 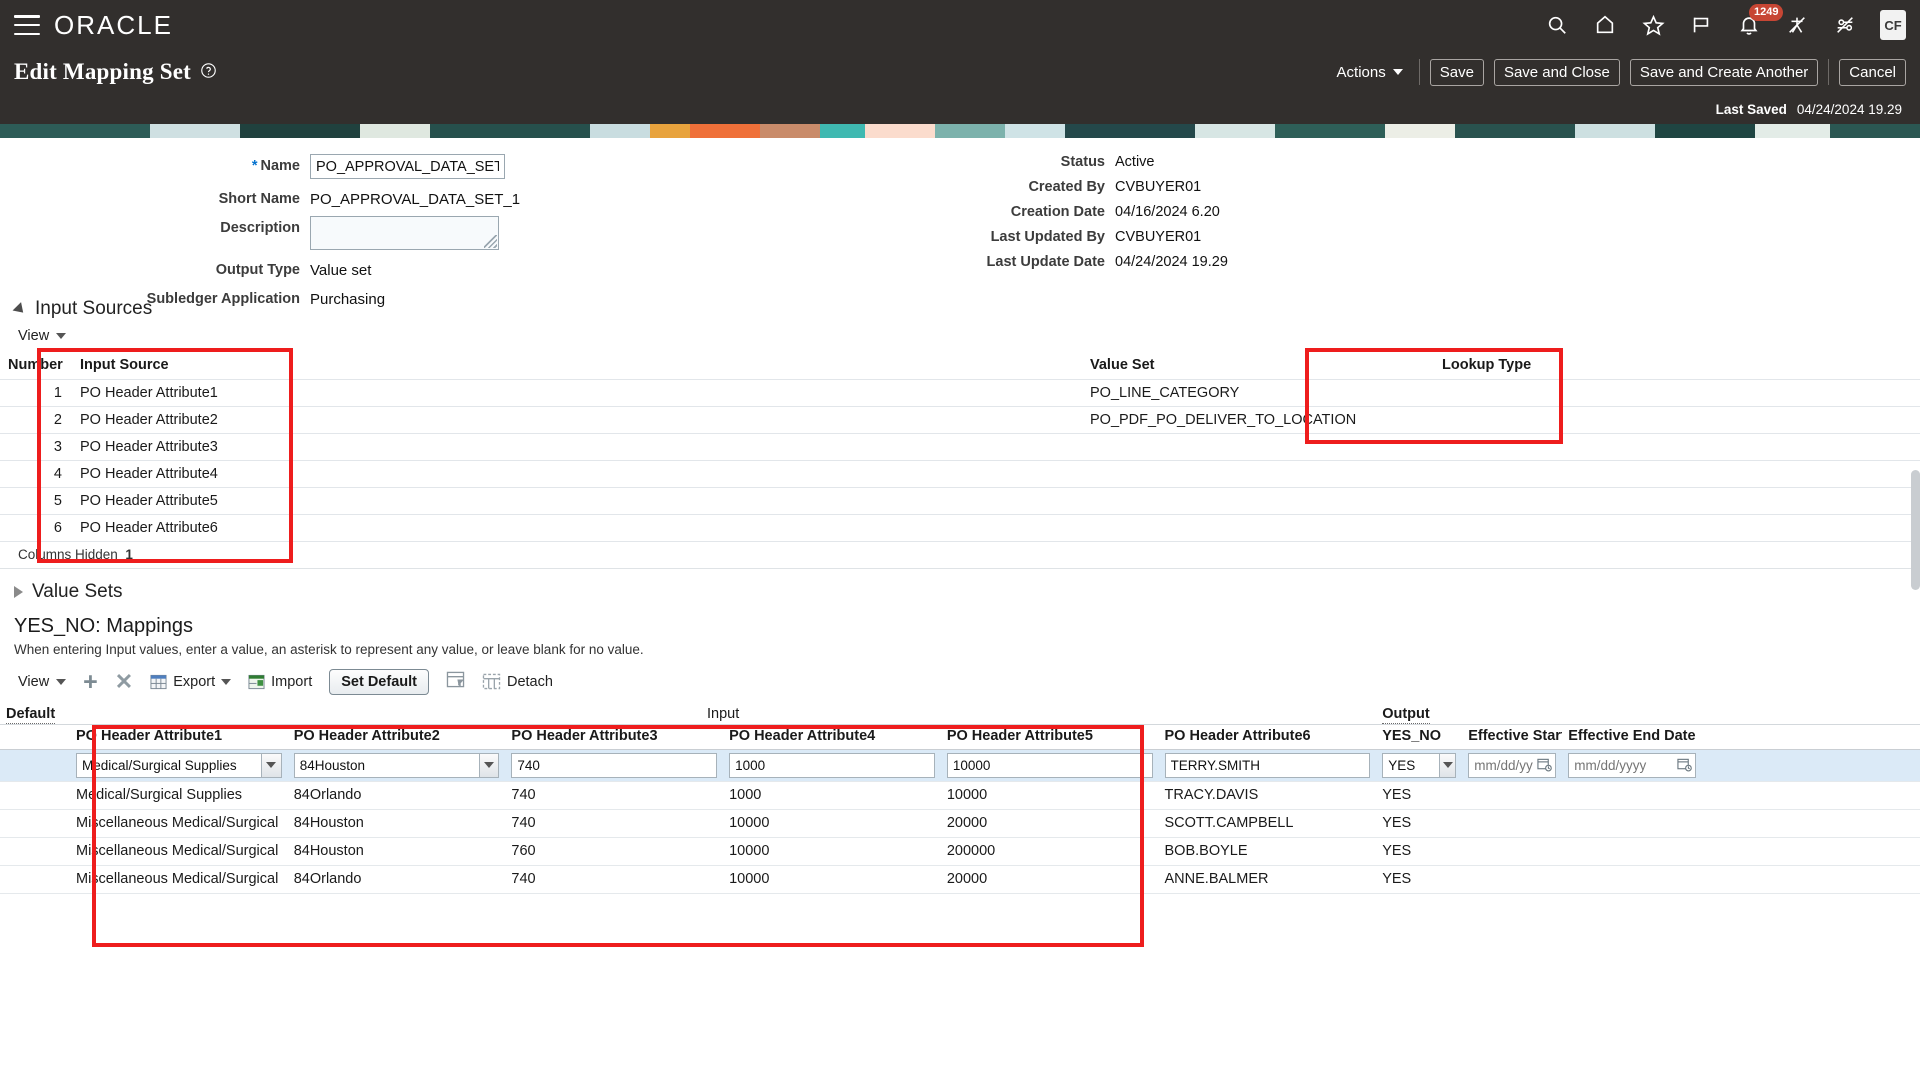 What do you see at coordinates (1605, 25) in the screenshot?
I see `home-icon` at bounding box center [1605, 25].